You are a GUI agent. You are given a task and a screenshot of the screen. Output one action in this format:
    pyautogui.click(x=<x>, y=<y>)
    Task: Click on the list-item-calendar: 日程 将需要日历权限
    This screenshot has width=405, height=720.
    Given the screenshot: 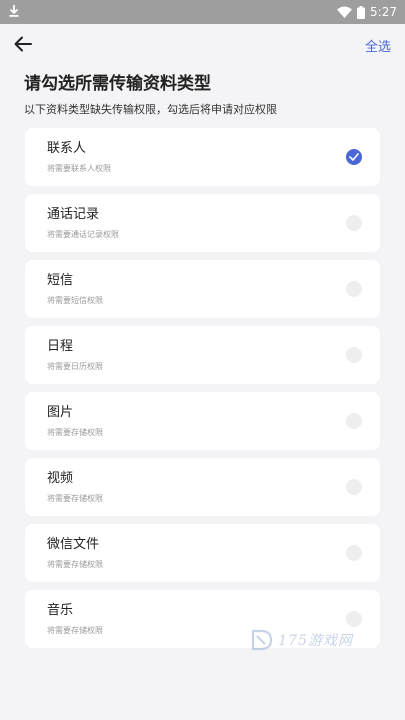 What is the action you would take?
    pyautogui.click(x=202, y=355)
    